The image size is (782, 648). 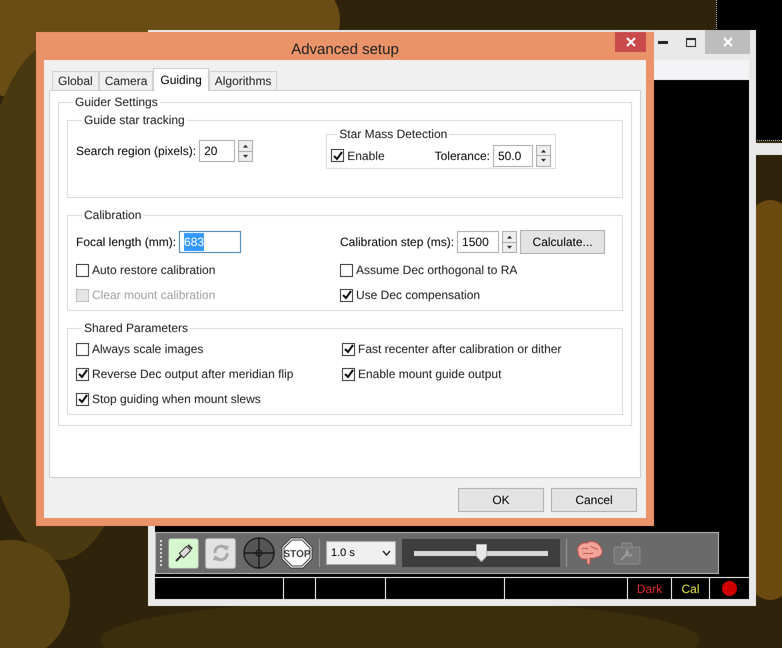 What do you see at coordinates (437, 270) in the screenshot?
I see `checkbox-label: Assume Dec orthogonal to RA` at bounding box center [437, 270].